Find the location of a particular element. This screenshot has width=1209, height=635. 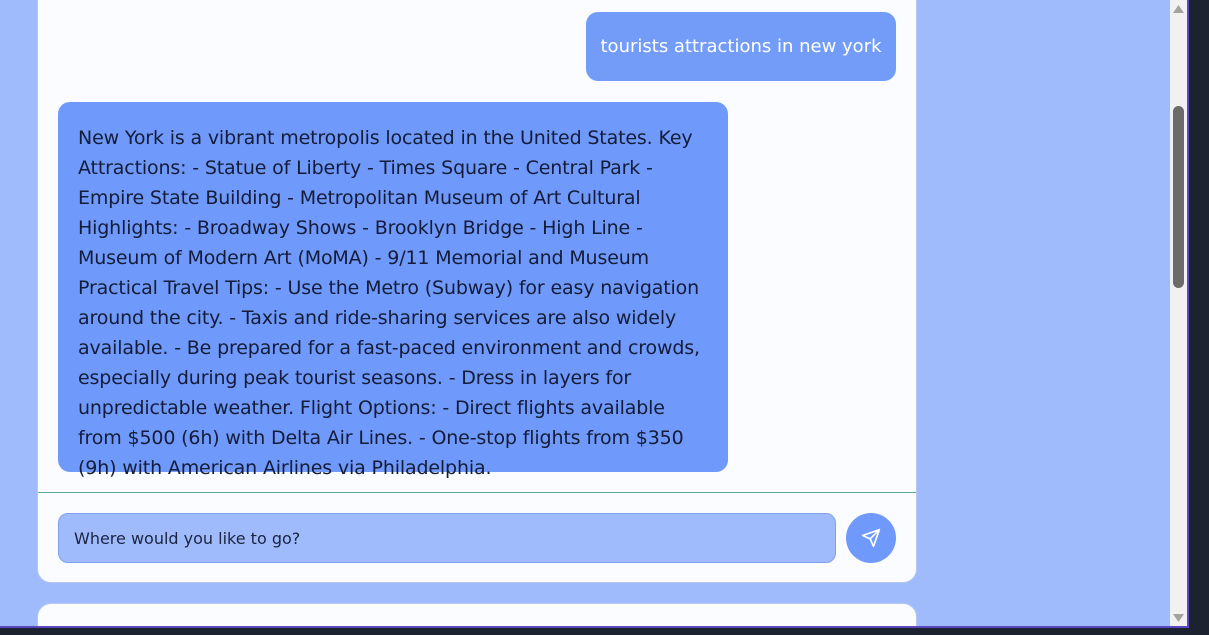

send-icon is located at coordinates (871, 538).